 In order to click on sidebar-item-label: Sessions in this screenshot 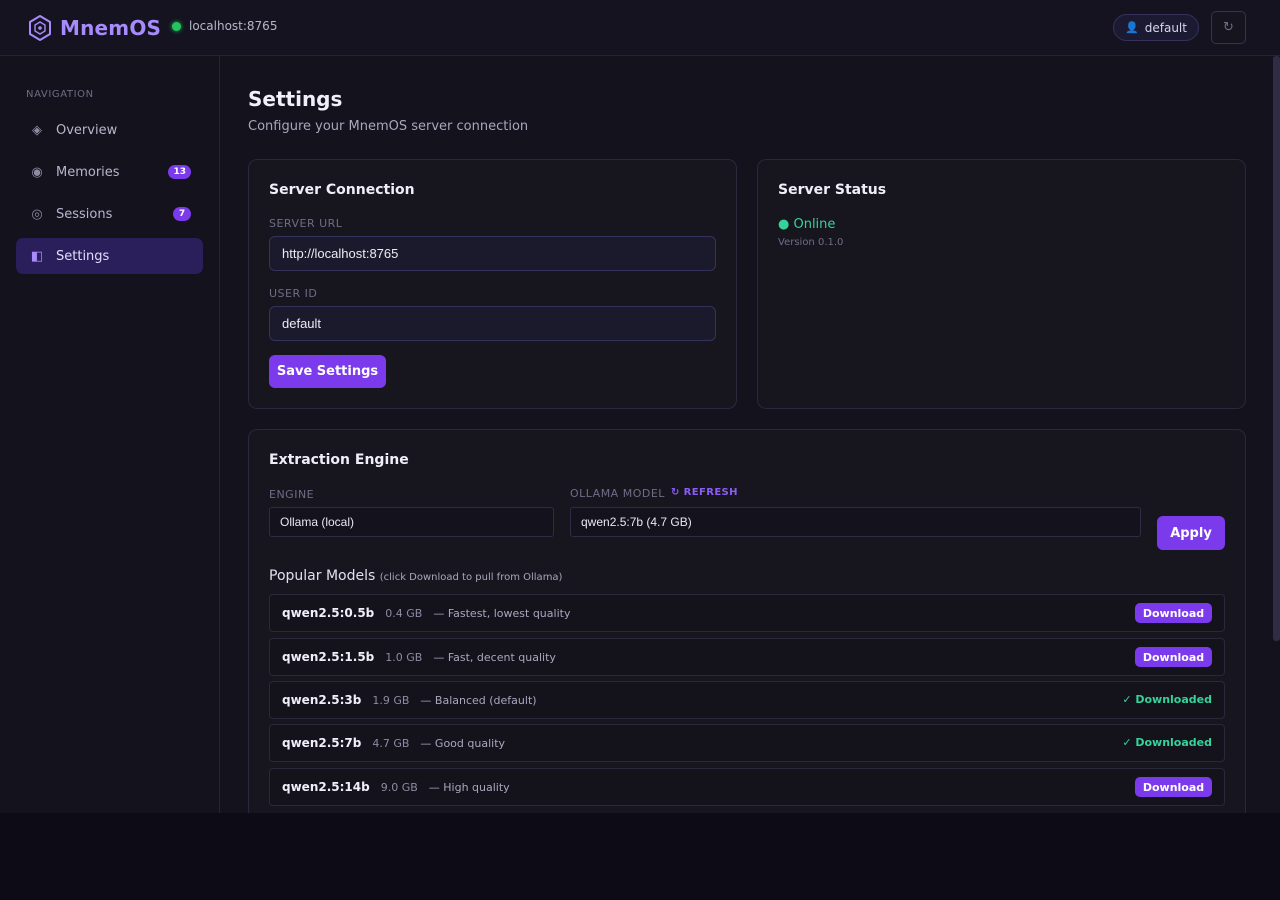, I will do `click(84, 214)`.